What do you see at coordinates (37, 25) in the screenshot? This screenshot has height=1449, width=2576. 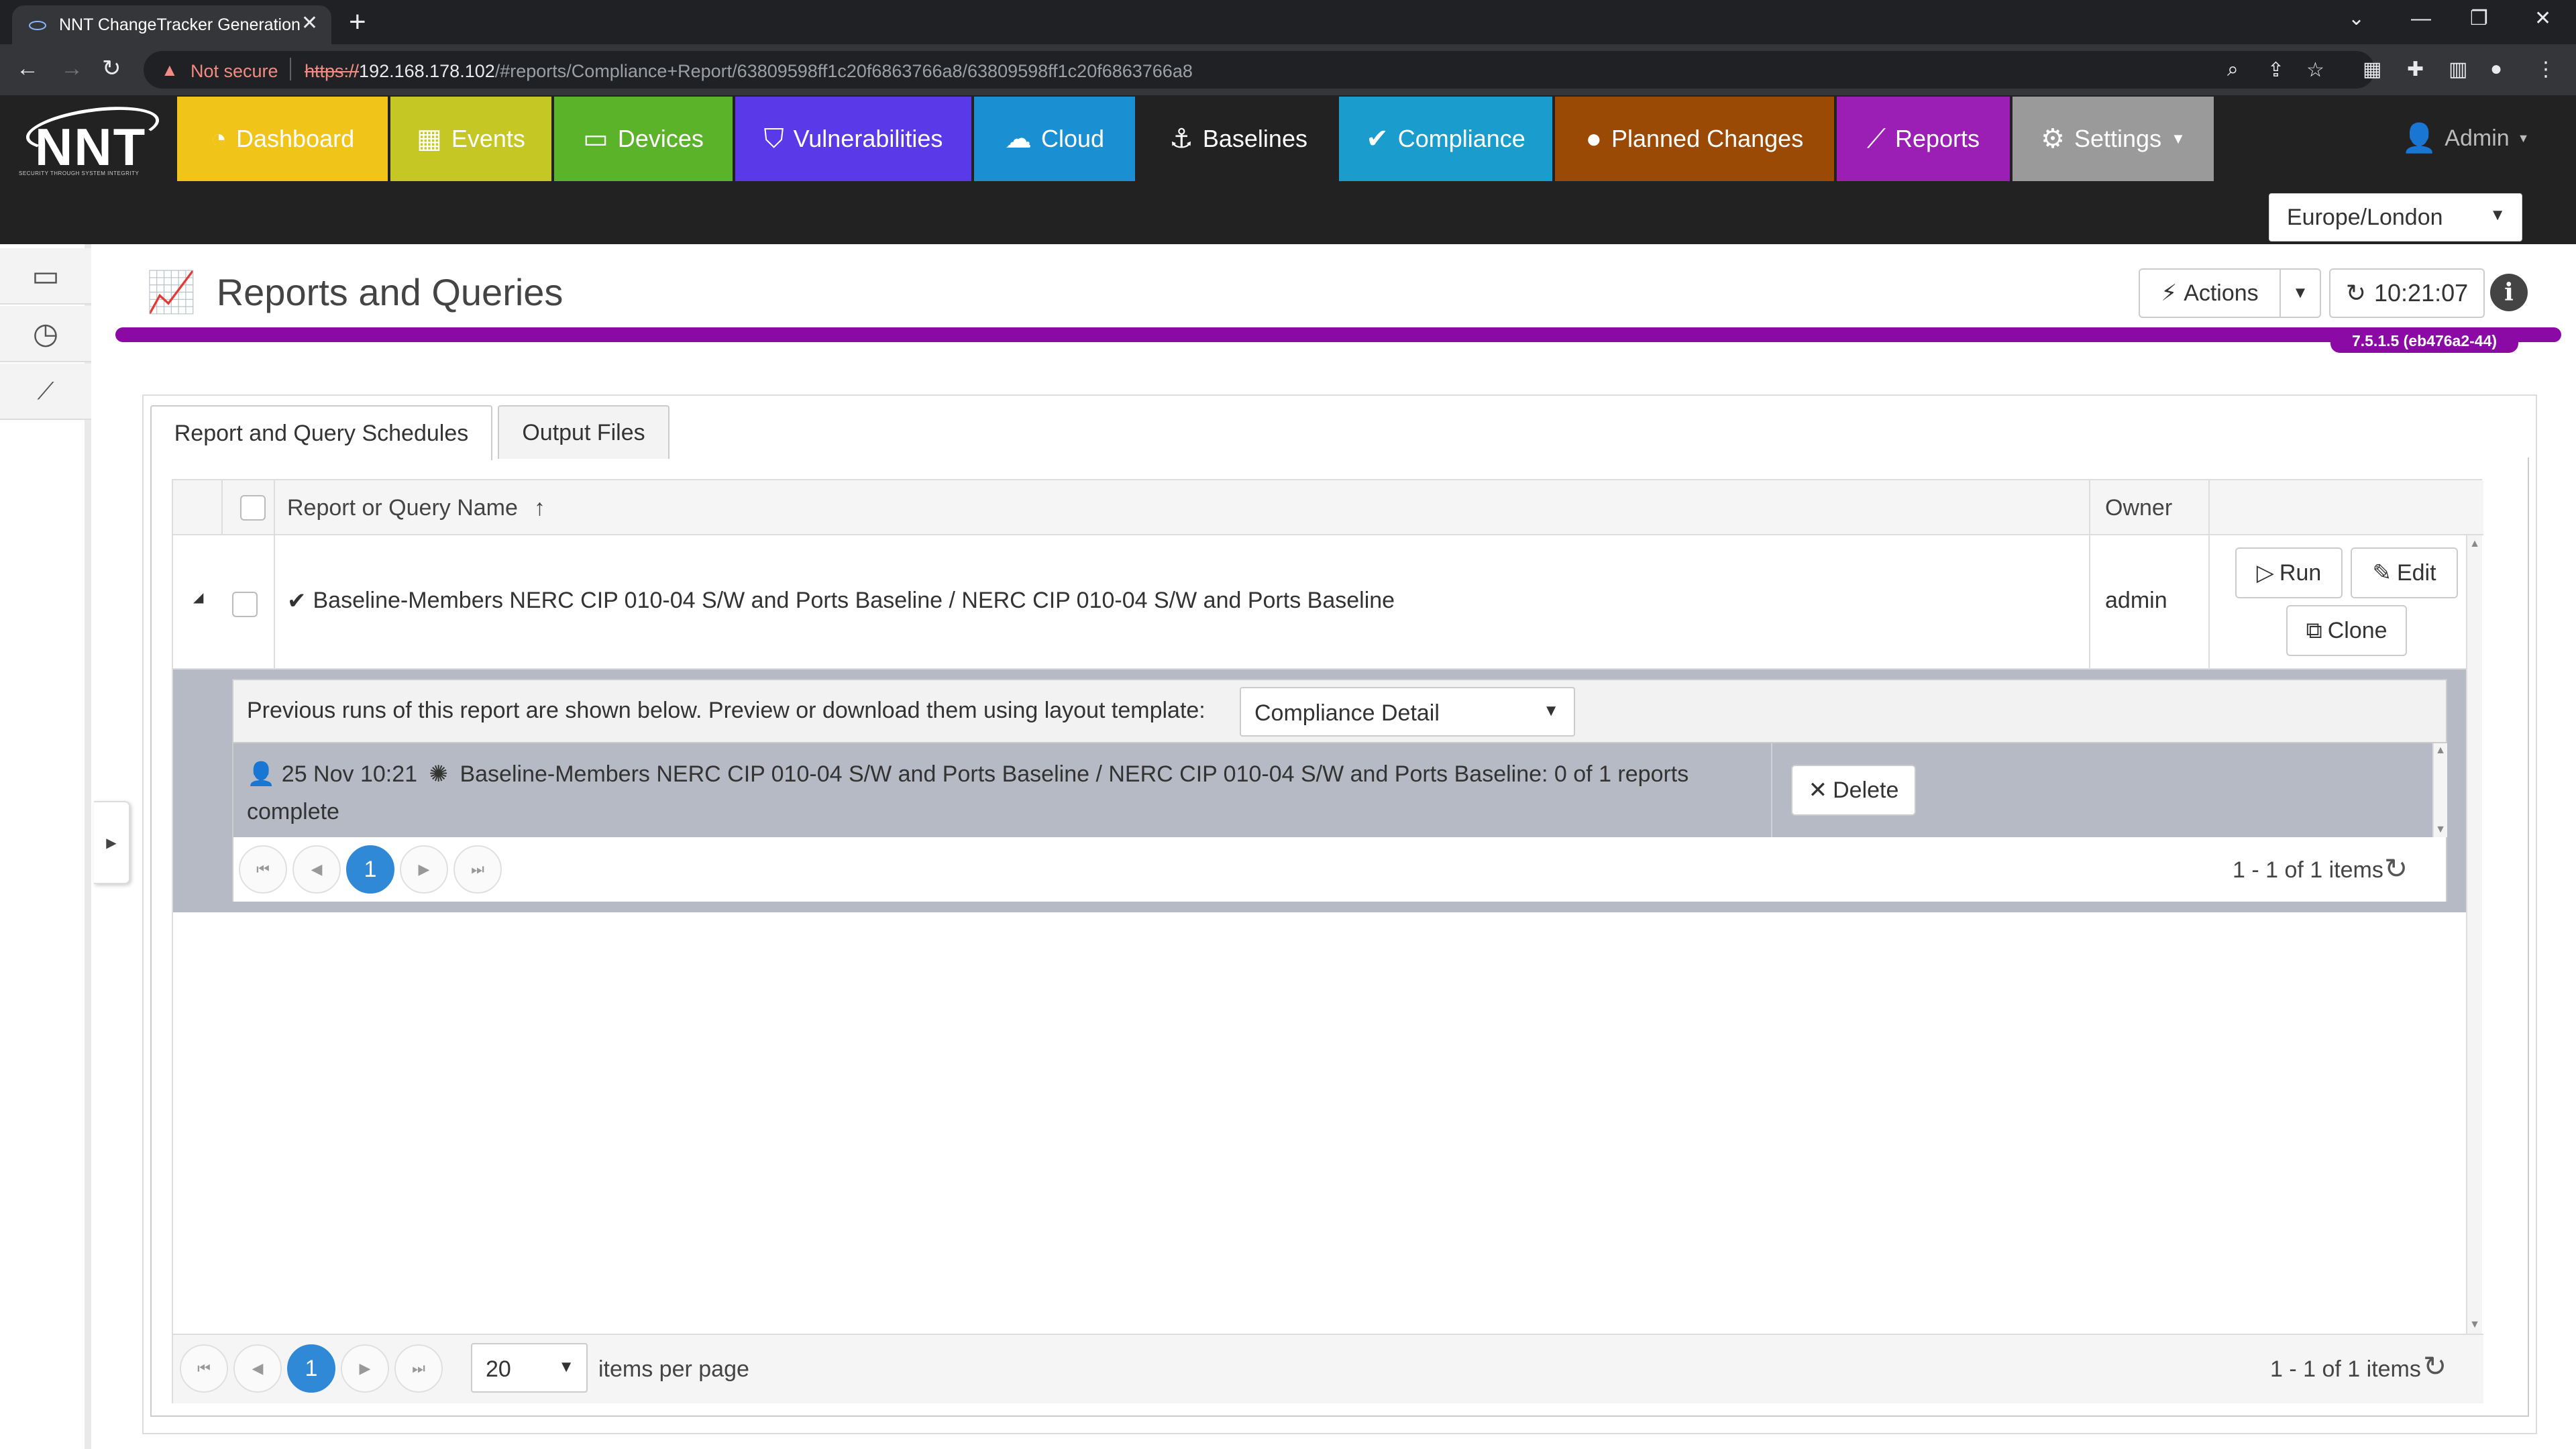 I see `nnt-favicon-icon` at bounding box center [37, 25].